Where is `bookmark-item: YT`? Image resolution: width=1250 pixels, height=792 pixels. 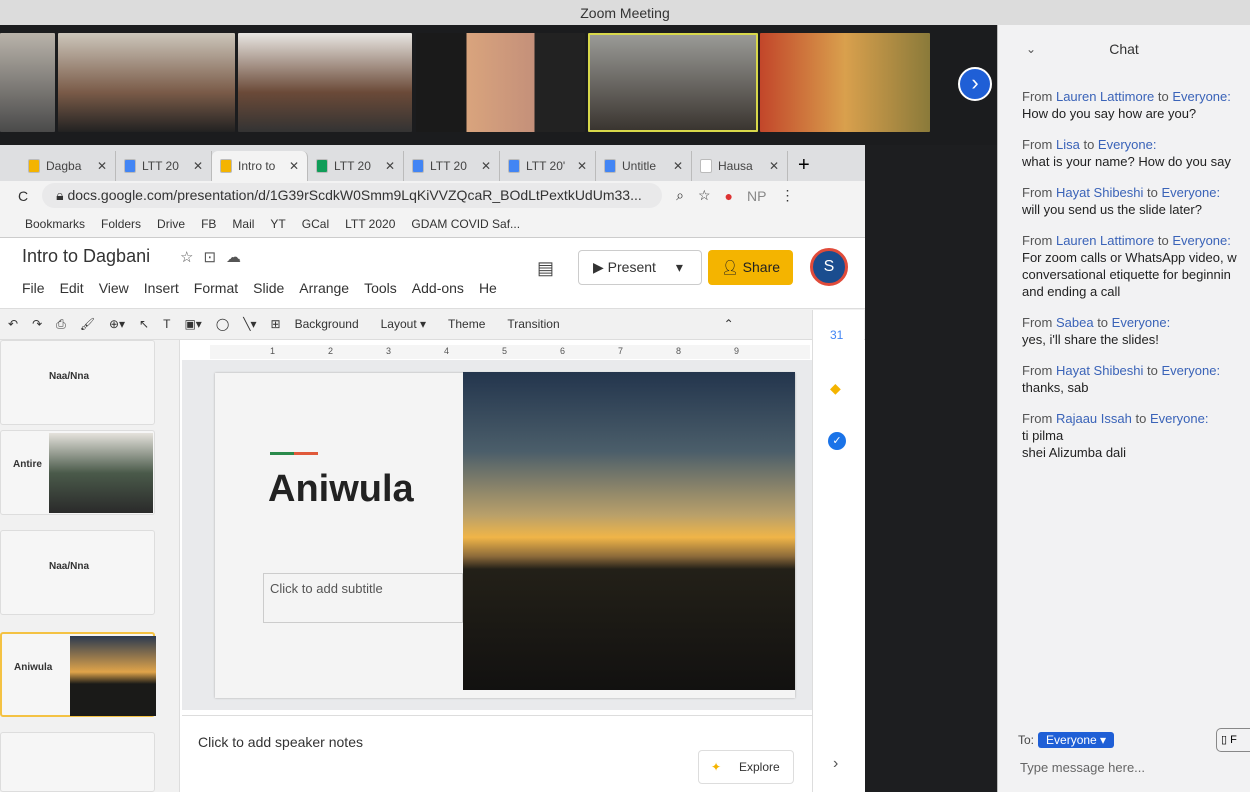
bookmark-item: YT is located at coordinates (277, 224).